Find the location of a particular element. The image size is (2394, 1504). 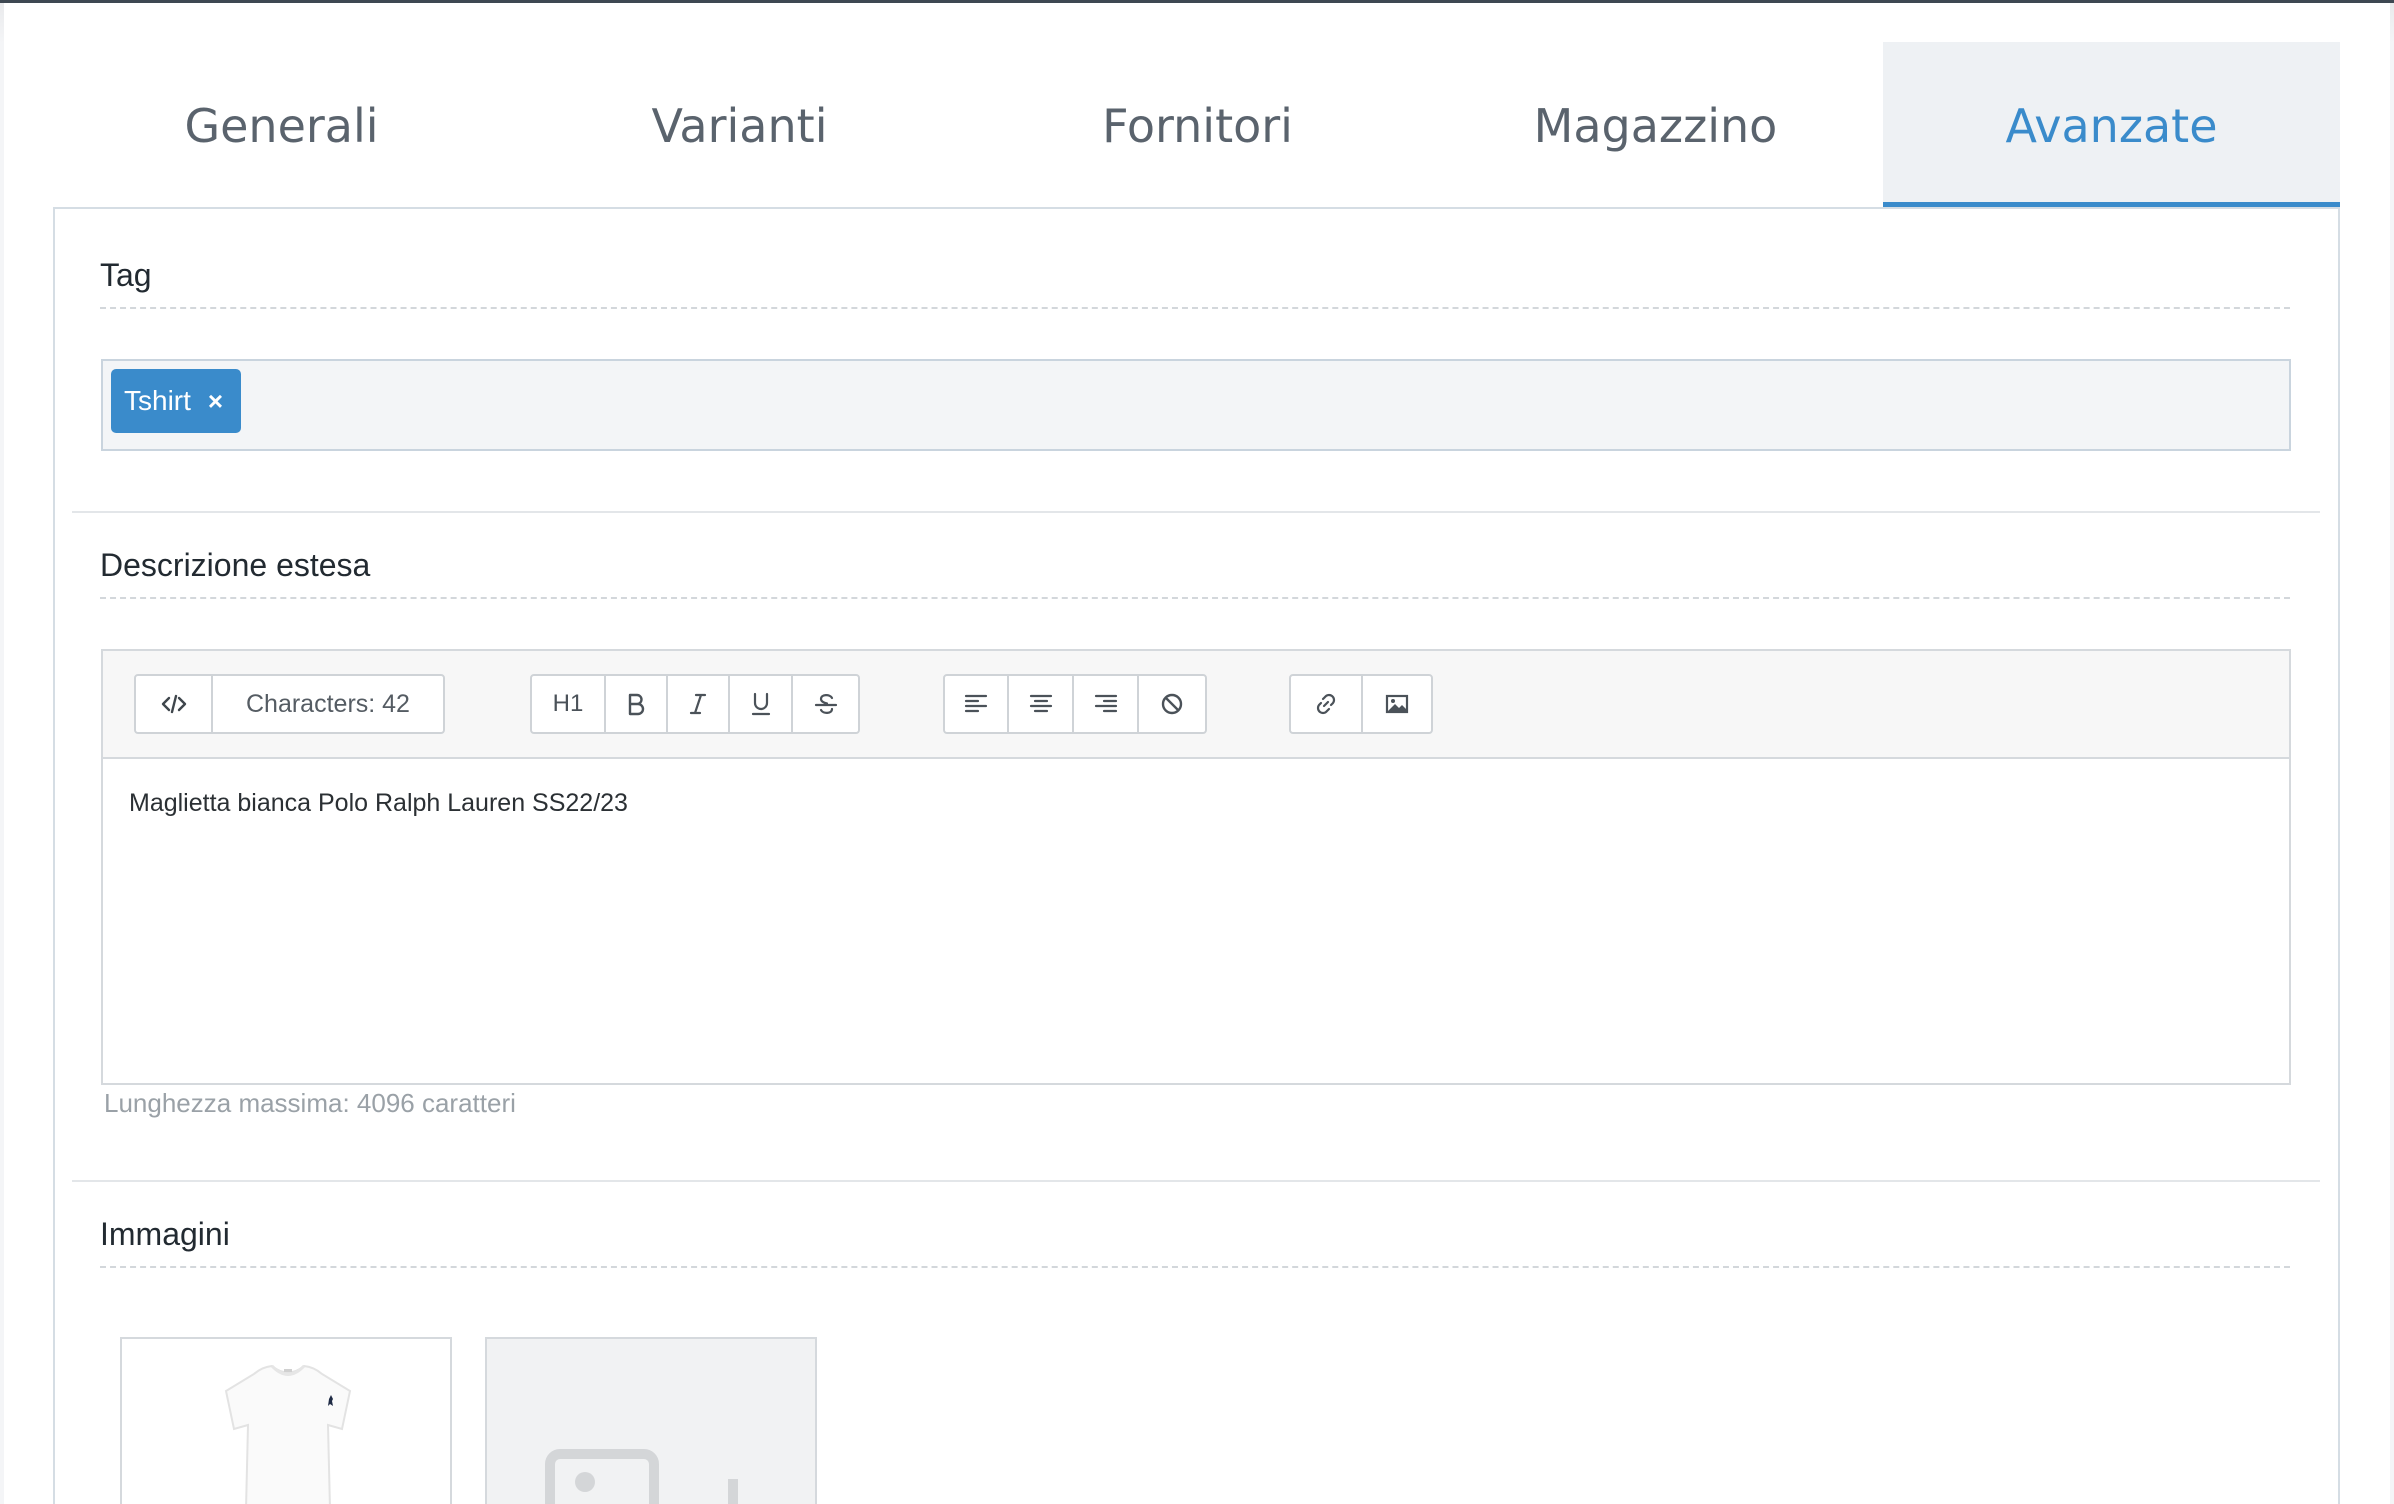

tag-chip-label: Tshirt is located at coordinates (157, 400).